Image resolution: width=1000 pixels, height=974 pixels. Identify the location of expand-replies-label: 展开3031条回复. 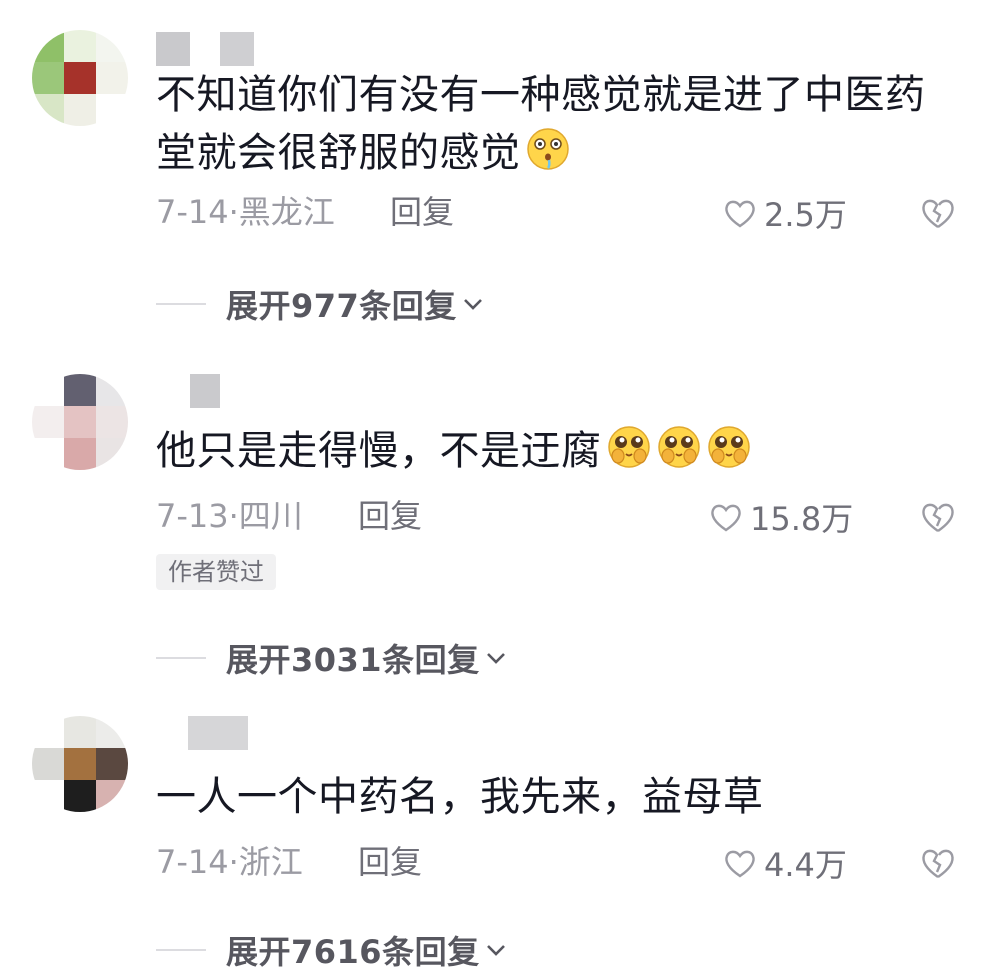
(353, 660).